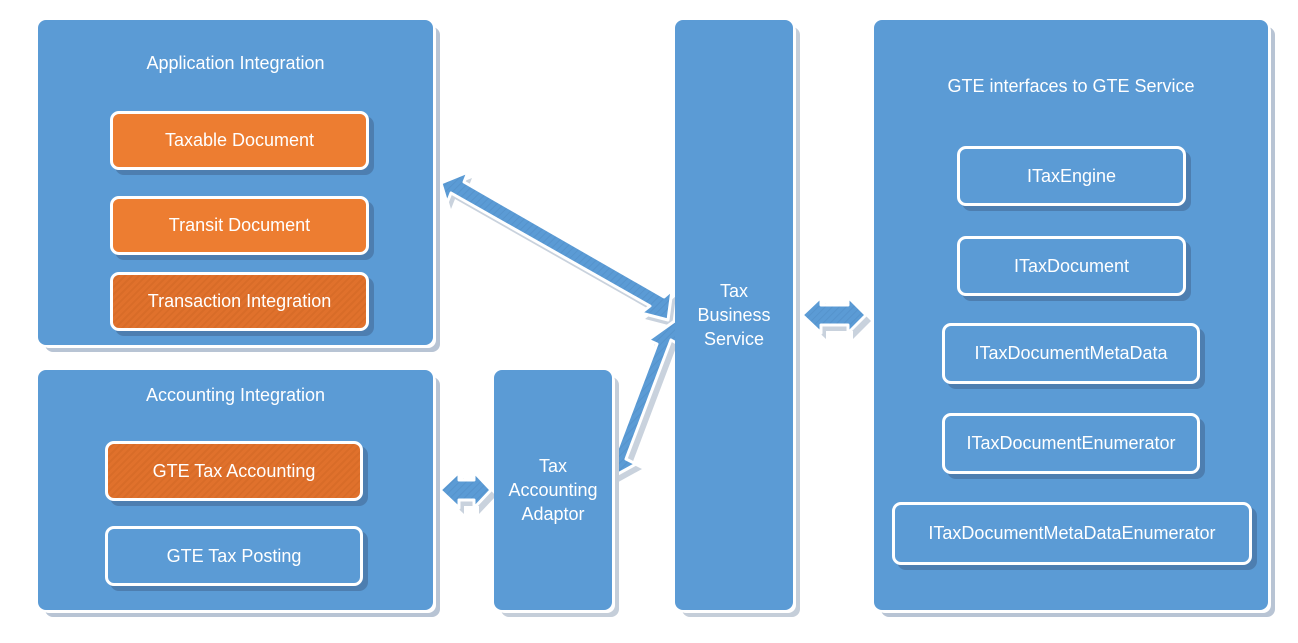  Describe the element at coordinates (1071, 443) in the screenshot. I see `itaxdocumentenumerator-box: ITaxDocumentEnumerator` at that location.